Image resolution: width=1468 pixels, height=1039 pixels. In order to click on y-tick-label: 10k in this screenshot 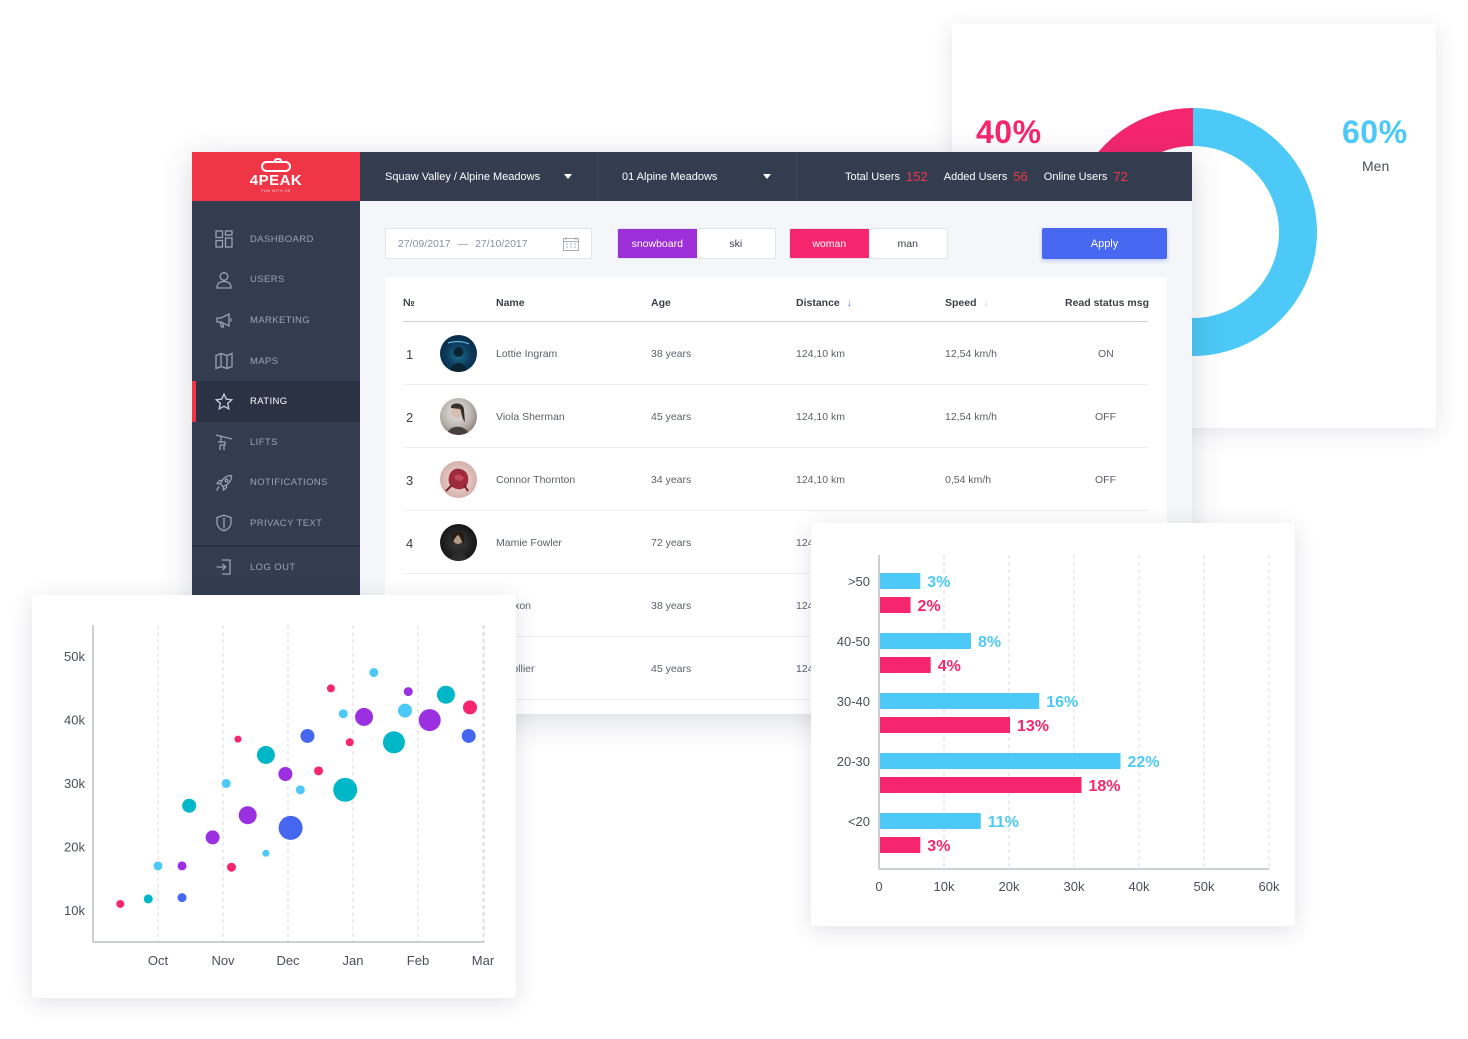, I will do `click(74, 910)`.